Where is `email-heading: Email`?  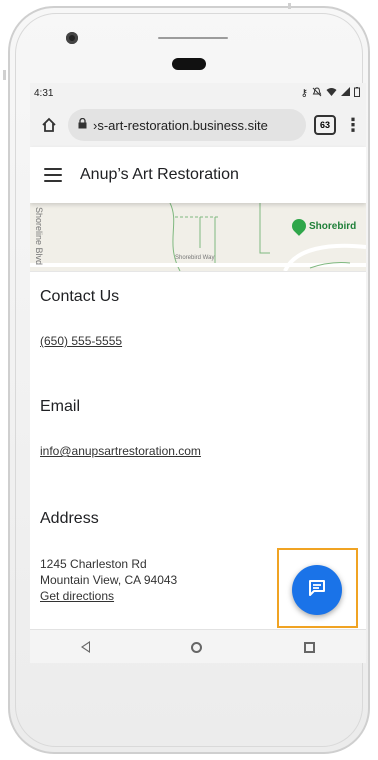 email-heading: Email is located at coordinates (60, 406).